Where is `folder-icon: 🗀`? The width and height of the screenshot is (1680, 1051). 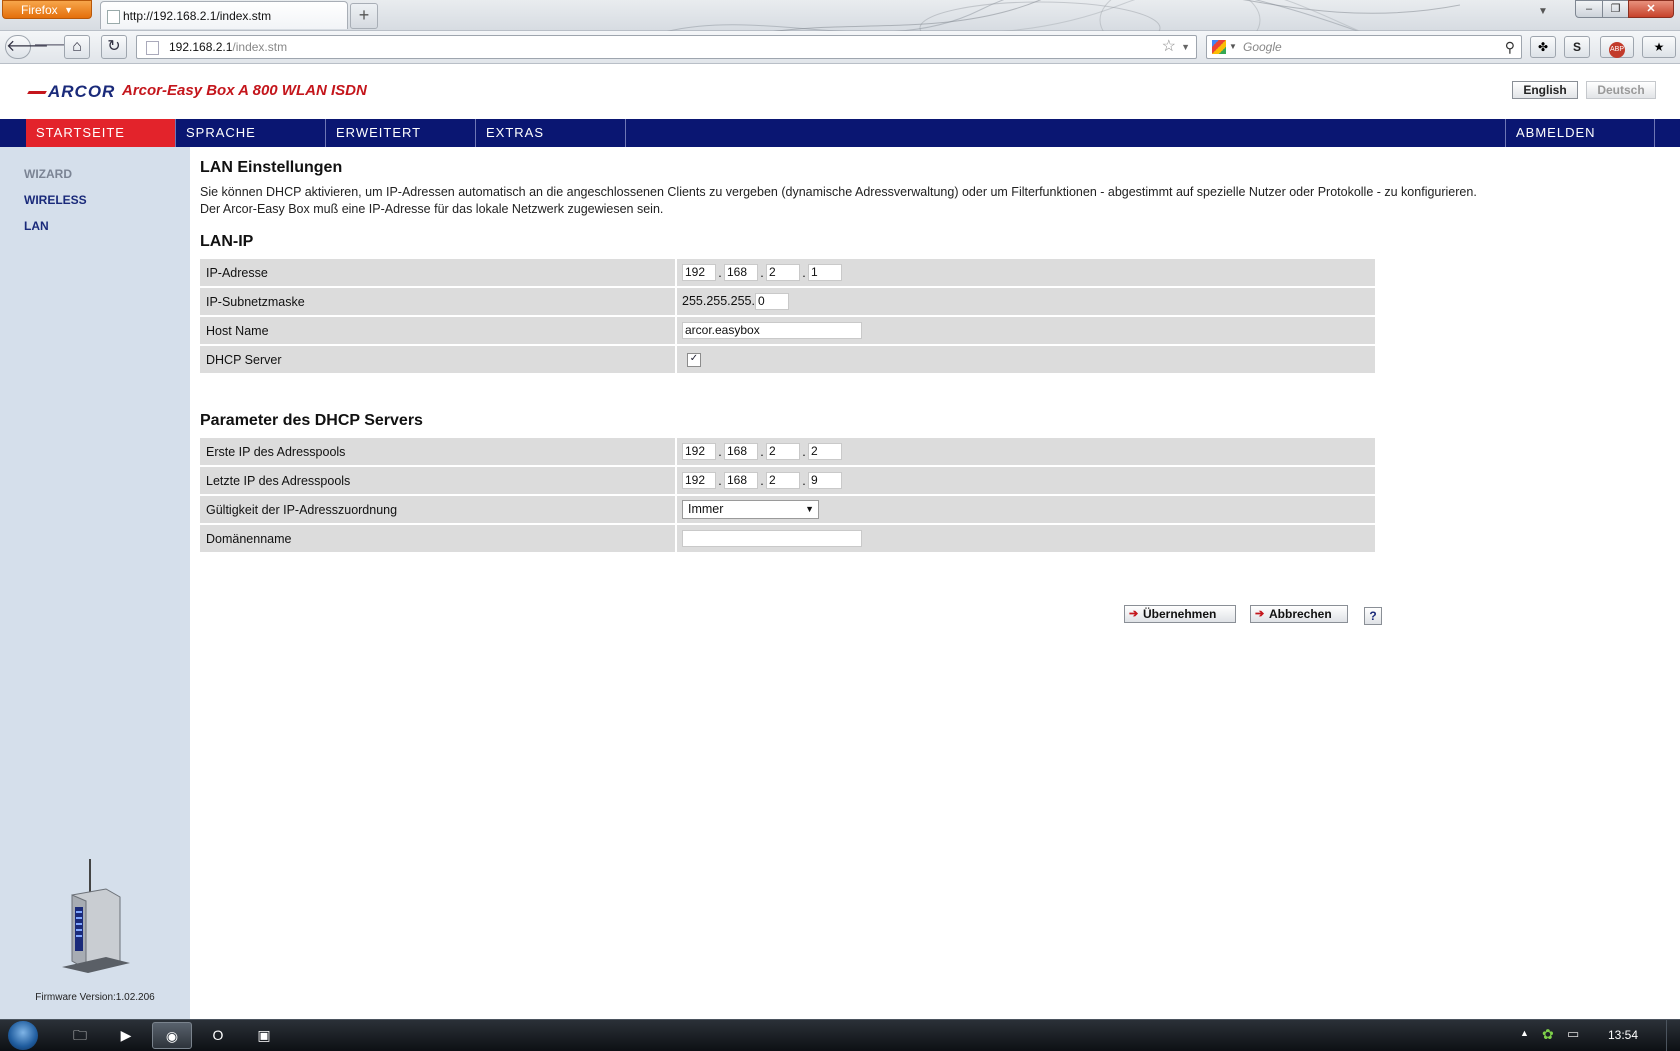 folder-icon: 🗀 is located at coordinates (80, 1035).